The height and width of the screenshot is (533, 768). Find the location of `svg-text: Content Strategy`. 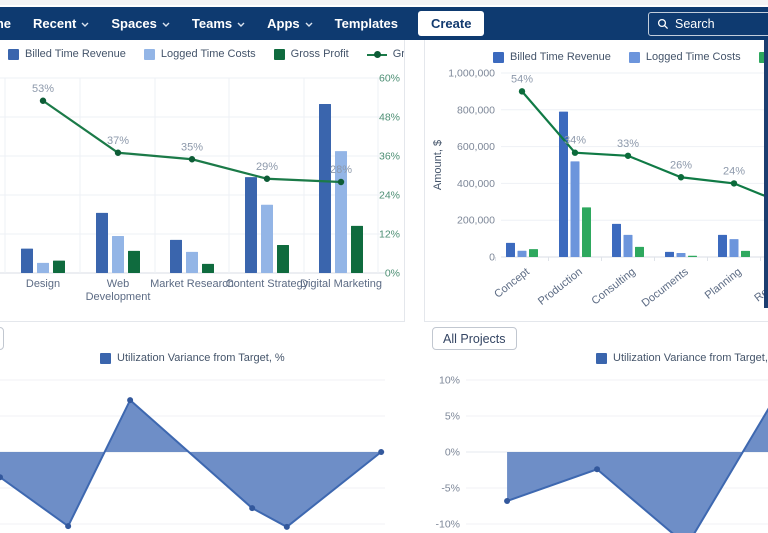

svg-text: Content Strategy is located at coordinates (267, 284).